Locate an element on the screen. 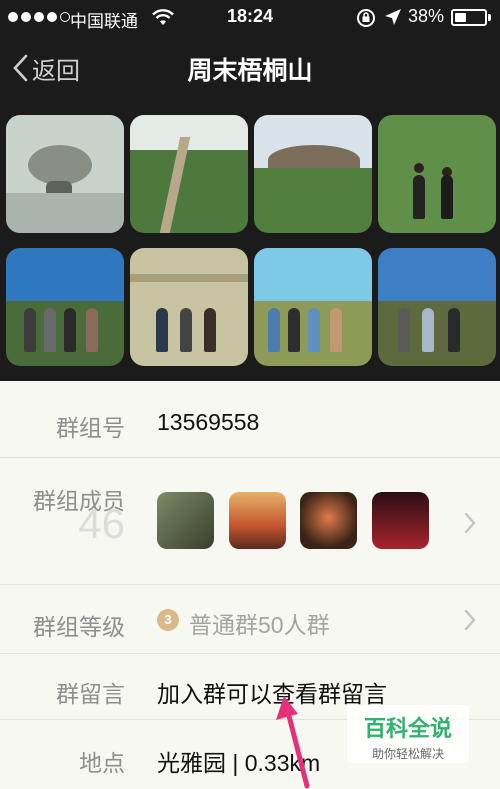 The width and height of the screenshot is (500, 789). level-row: 群组等级 3 普通群50人群 is located at coordinates (250, 619).